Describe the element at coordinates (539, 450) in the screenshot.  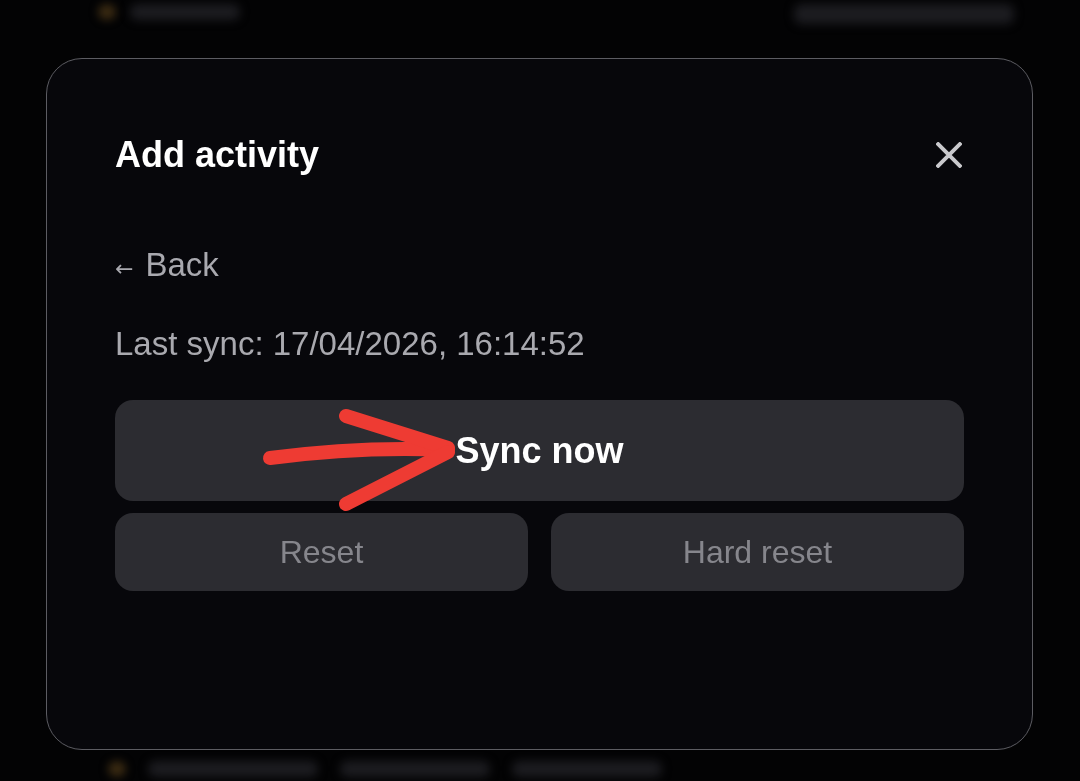
I see `sync-button: Sync now` at that location.